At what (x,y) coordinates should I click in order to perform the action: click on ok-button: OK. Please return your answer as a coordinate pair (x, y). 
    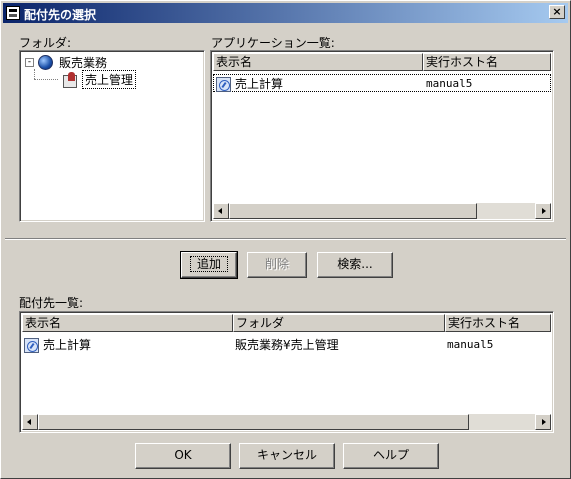
    Looking at the image, I should click on (183, 456).